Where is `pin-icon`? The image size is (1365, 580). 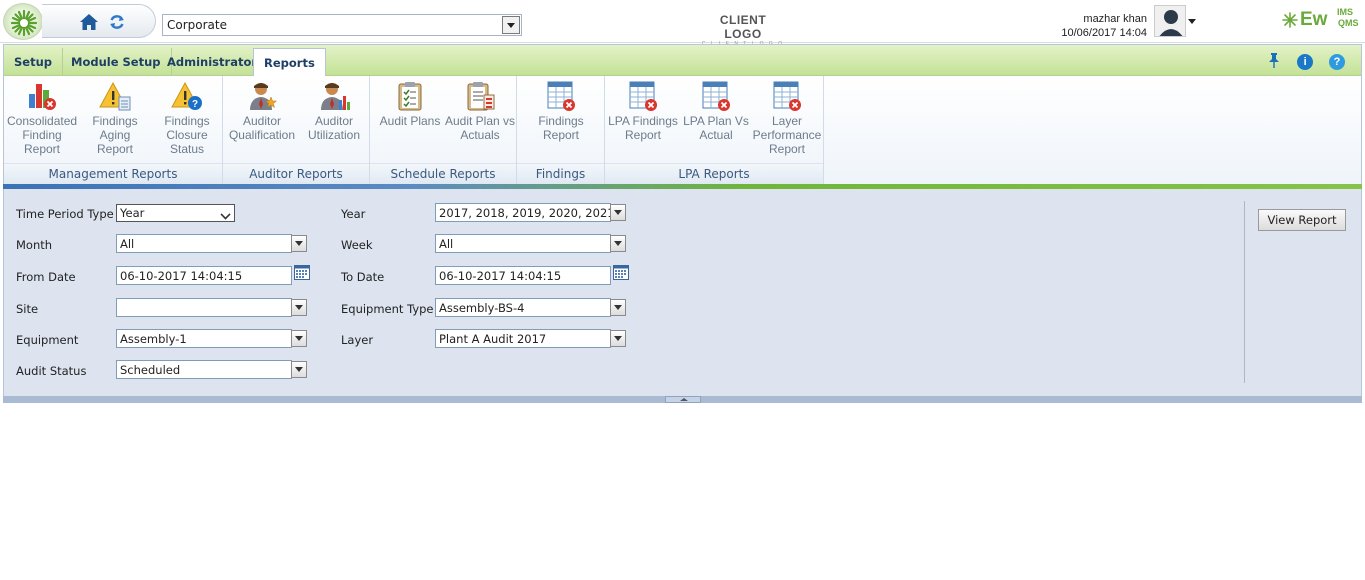
pin-icon is located at coordinates (1274, 61).